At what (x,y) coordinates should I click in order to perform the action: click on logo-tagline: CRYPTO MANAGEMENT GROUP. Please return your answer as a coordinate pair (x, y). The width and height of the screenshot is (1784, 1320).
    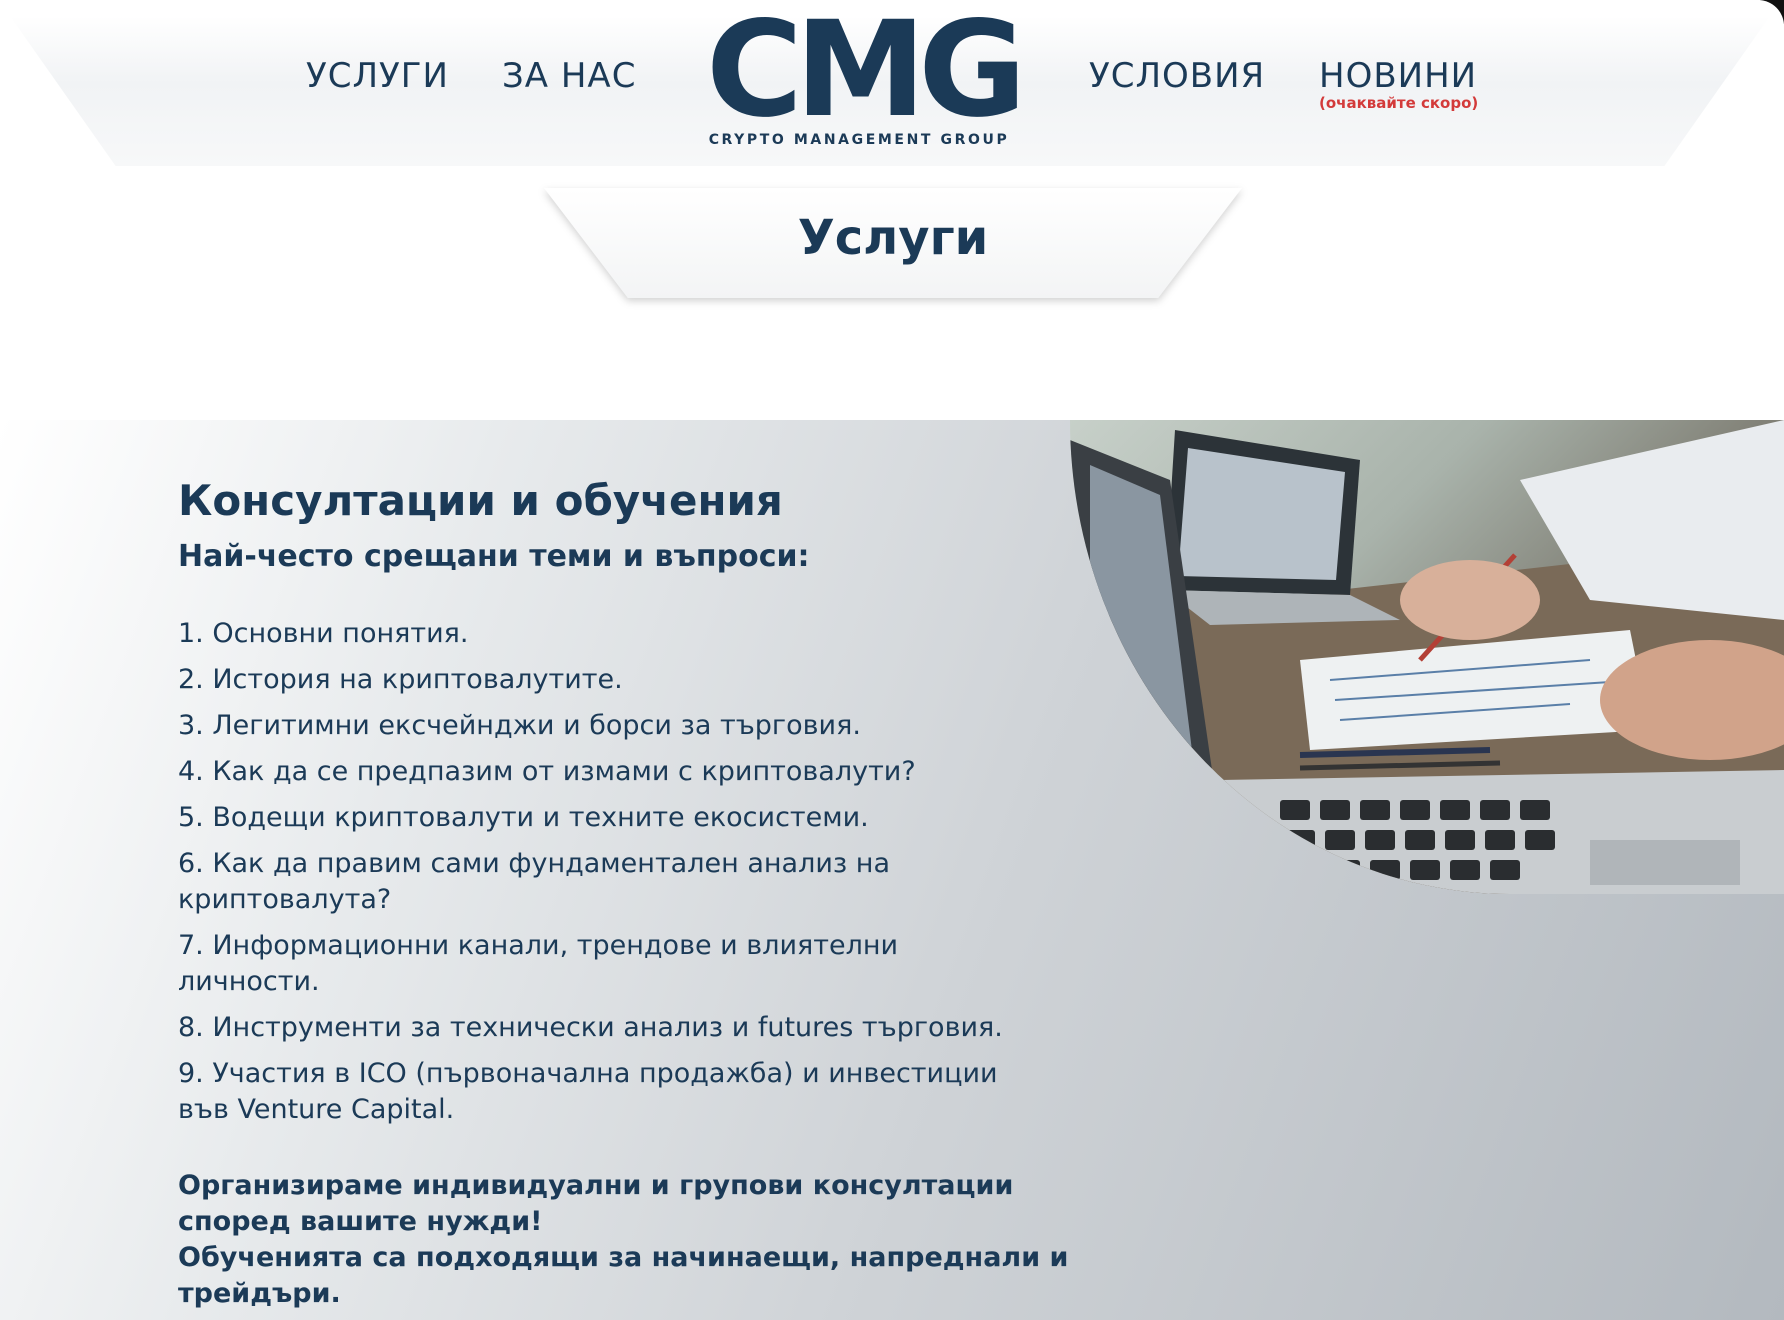
    Looking at the image, I should click on (859, 140).